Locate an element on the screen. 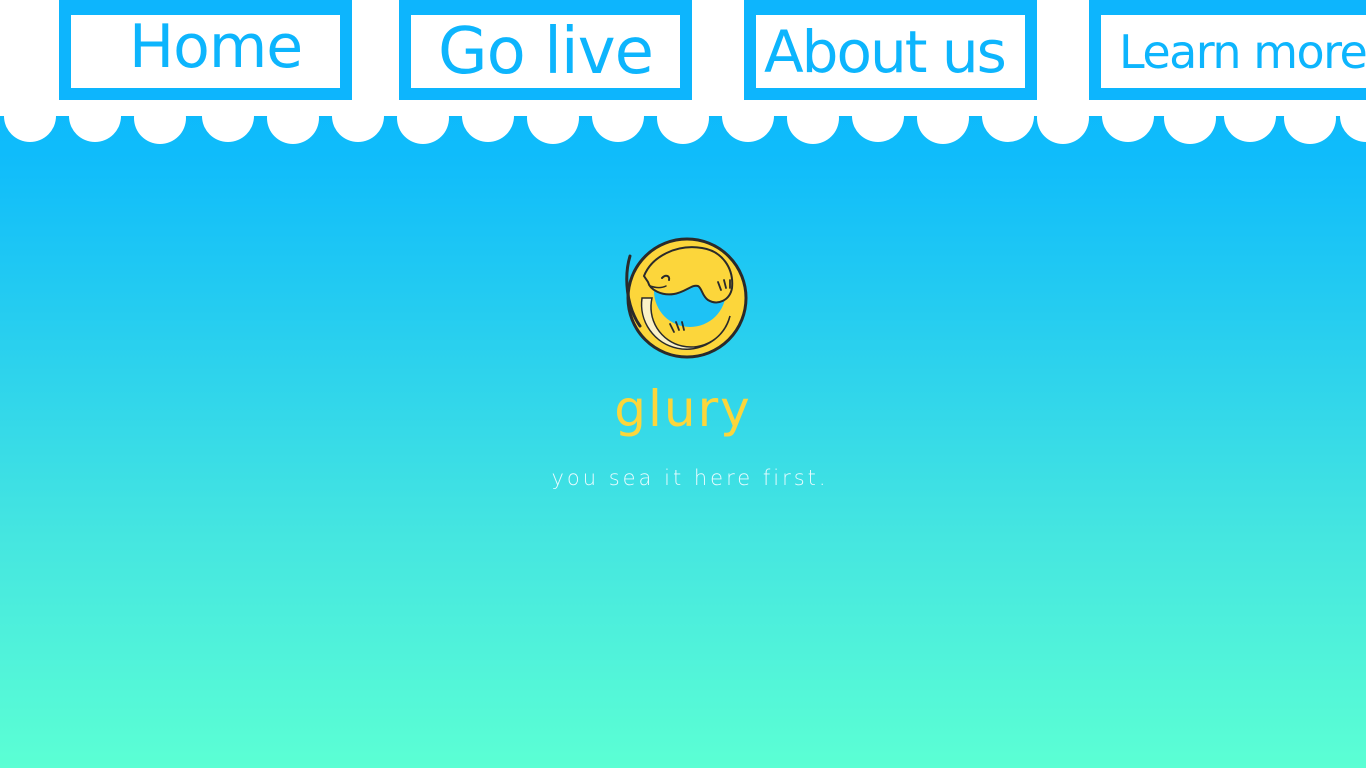 The width and height of the screenshot is (1366, 768). nav-learn-more-button: Learn more is located at coordinates (1227, 50).